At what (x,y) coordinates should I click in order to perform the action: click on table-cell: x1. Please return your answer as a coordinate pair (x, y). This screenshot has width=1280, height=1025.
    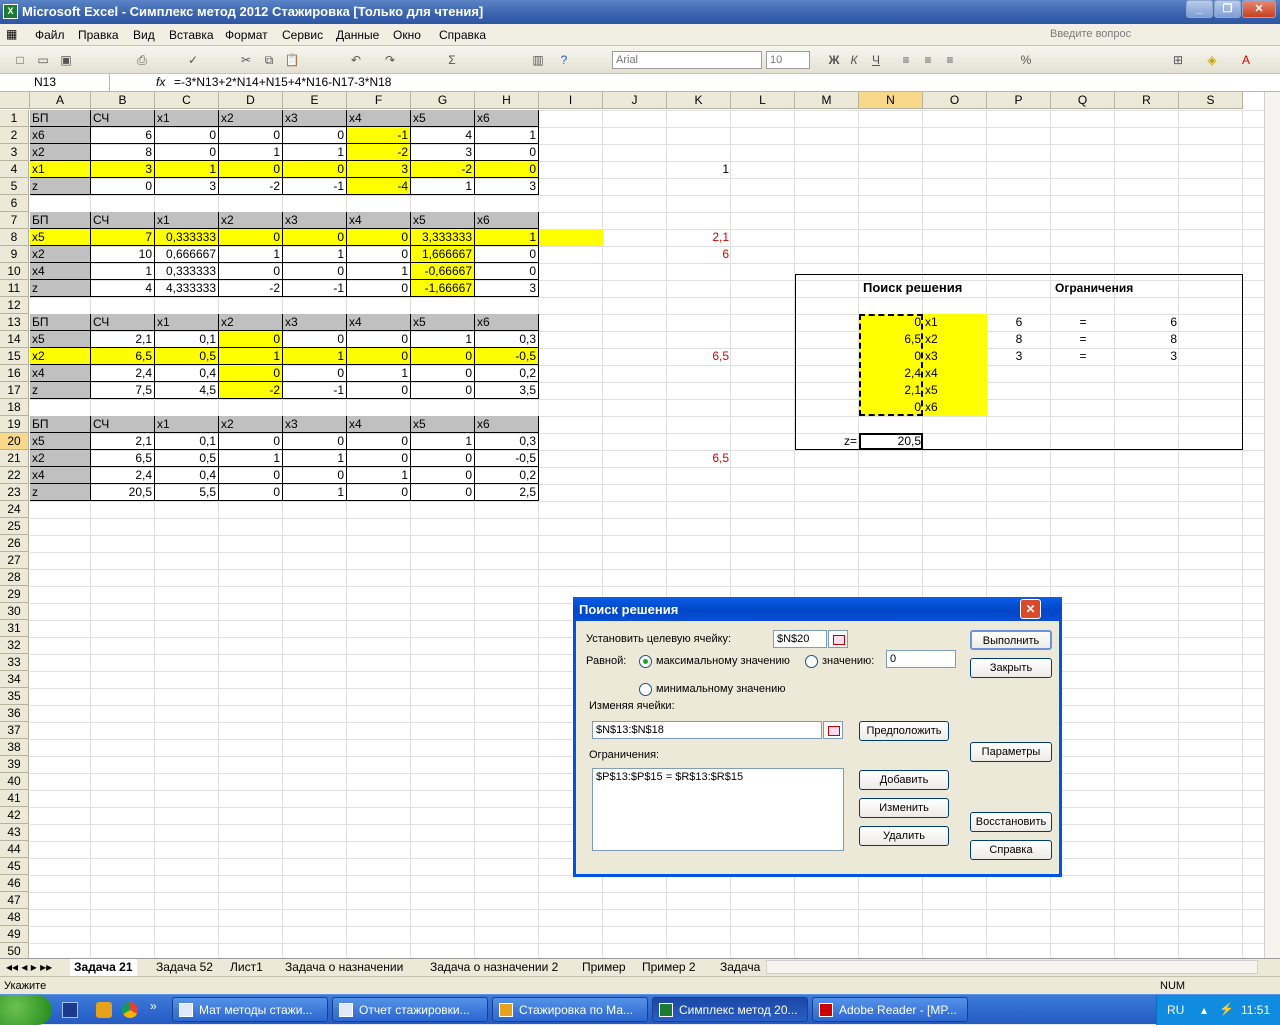
    Looking at the image, I should click on (60, 169).